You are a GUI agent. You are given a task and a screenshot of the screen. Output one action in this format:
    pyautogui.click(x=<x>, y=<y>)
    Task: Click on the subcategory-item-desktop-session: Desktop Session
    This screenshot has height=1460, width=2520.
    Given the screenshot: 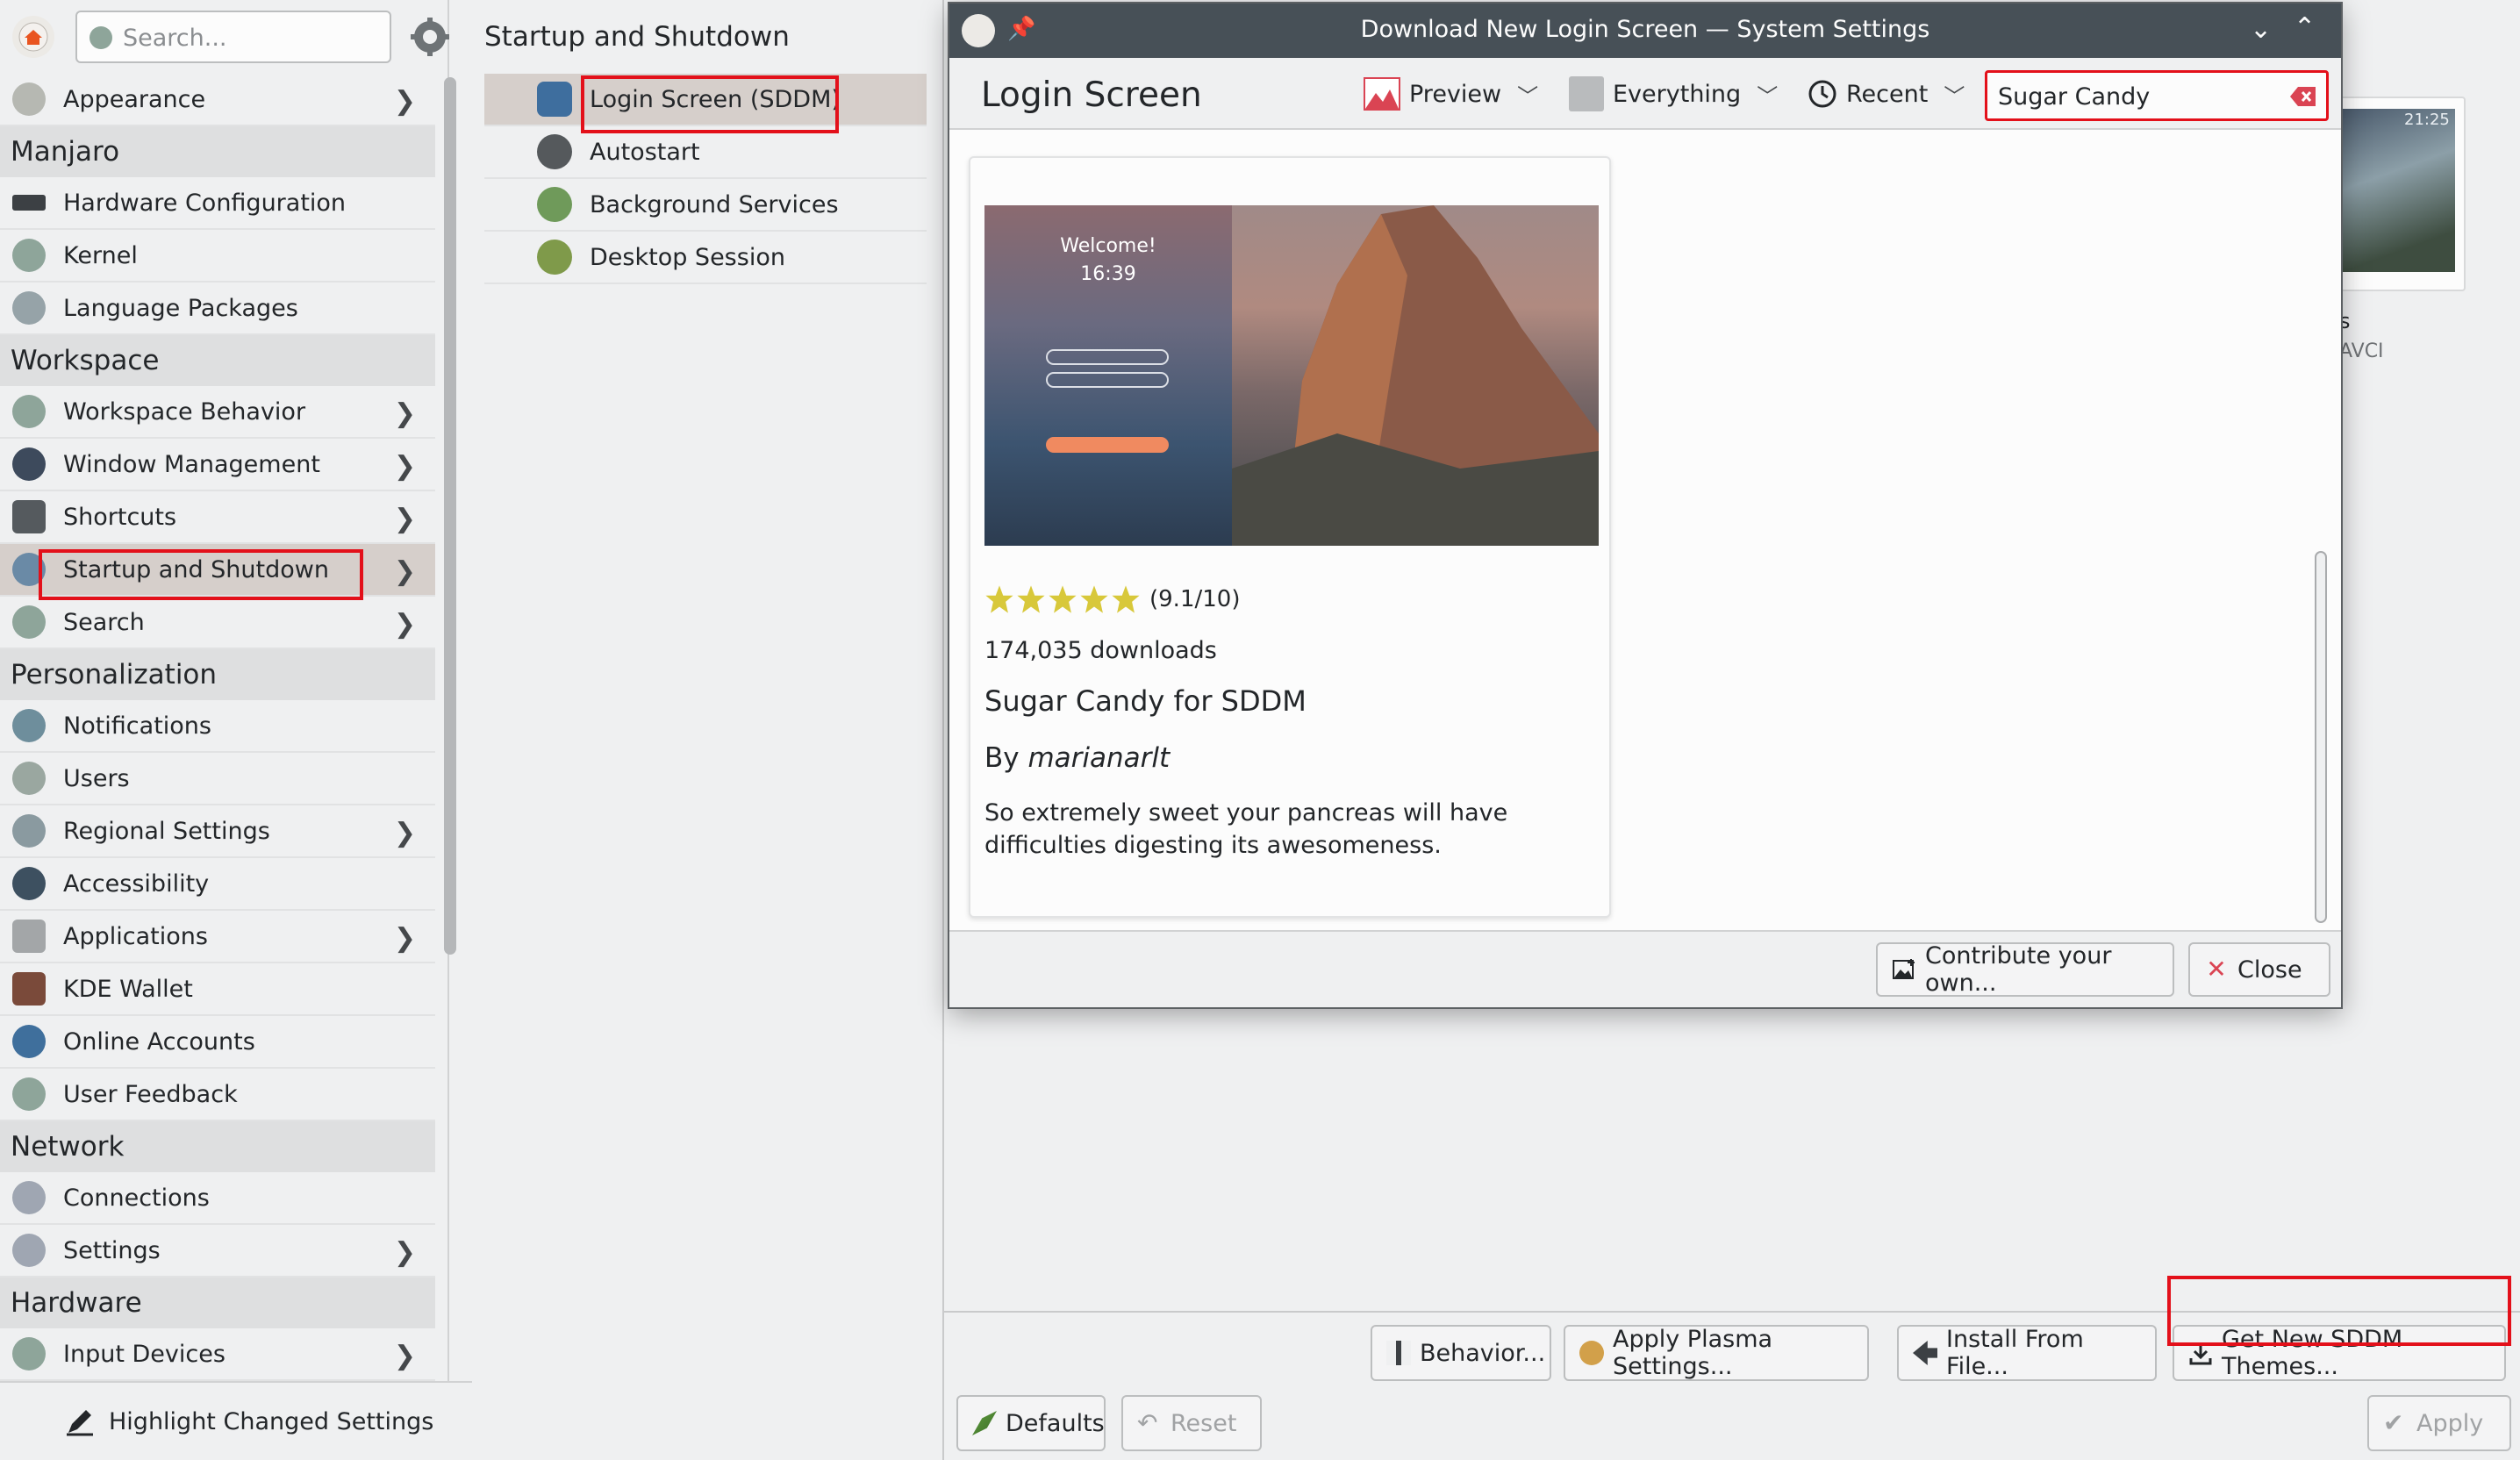 What is the action you would take?
    pyautogui.click(x=705, y=258)
    